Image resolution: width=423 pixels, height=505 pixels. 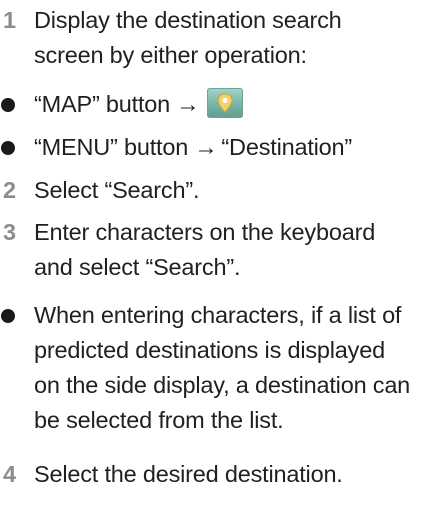 I want to click on step-2: 2 Select “Search”., so click(x=210, y=190).